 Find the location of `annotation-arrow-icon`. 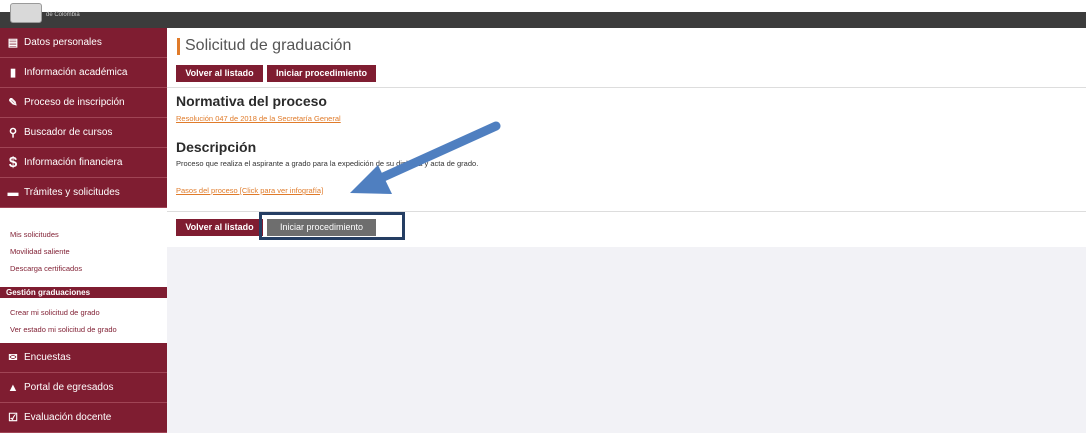

annotation-arrow-icon is located at coordinates (425, 157).